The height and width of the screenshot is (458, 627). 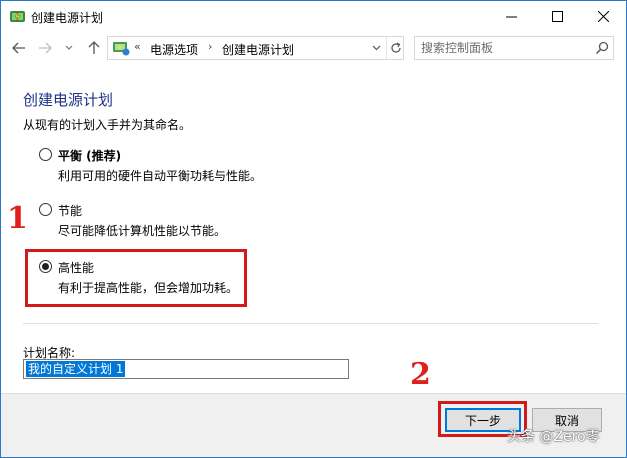 I want to click on up-button, so click(x=94, y=48).